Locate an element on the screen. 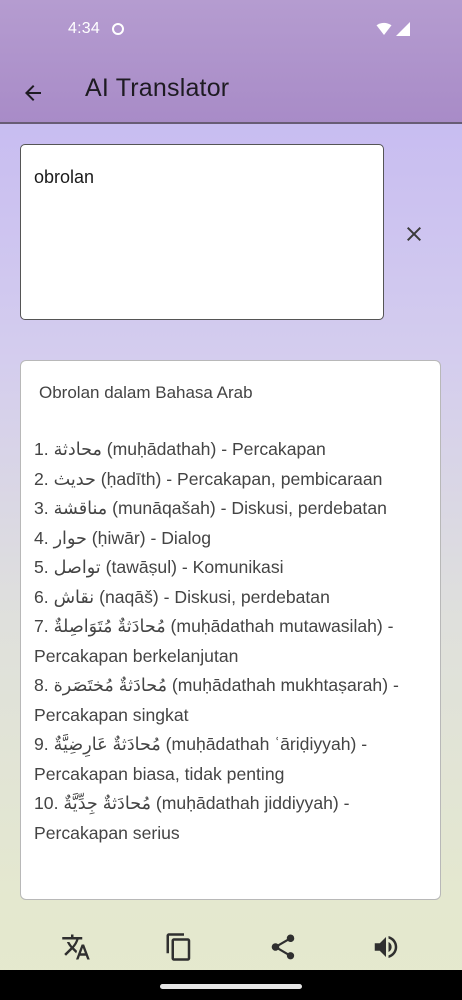  translate-button is located at coordinates (76, 947).